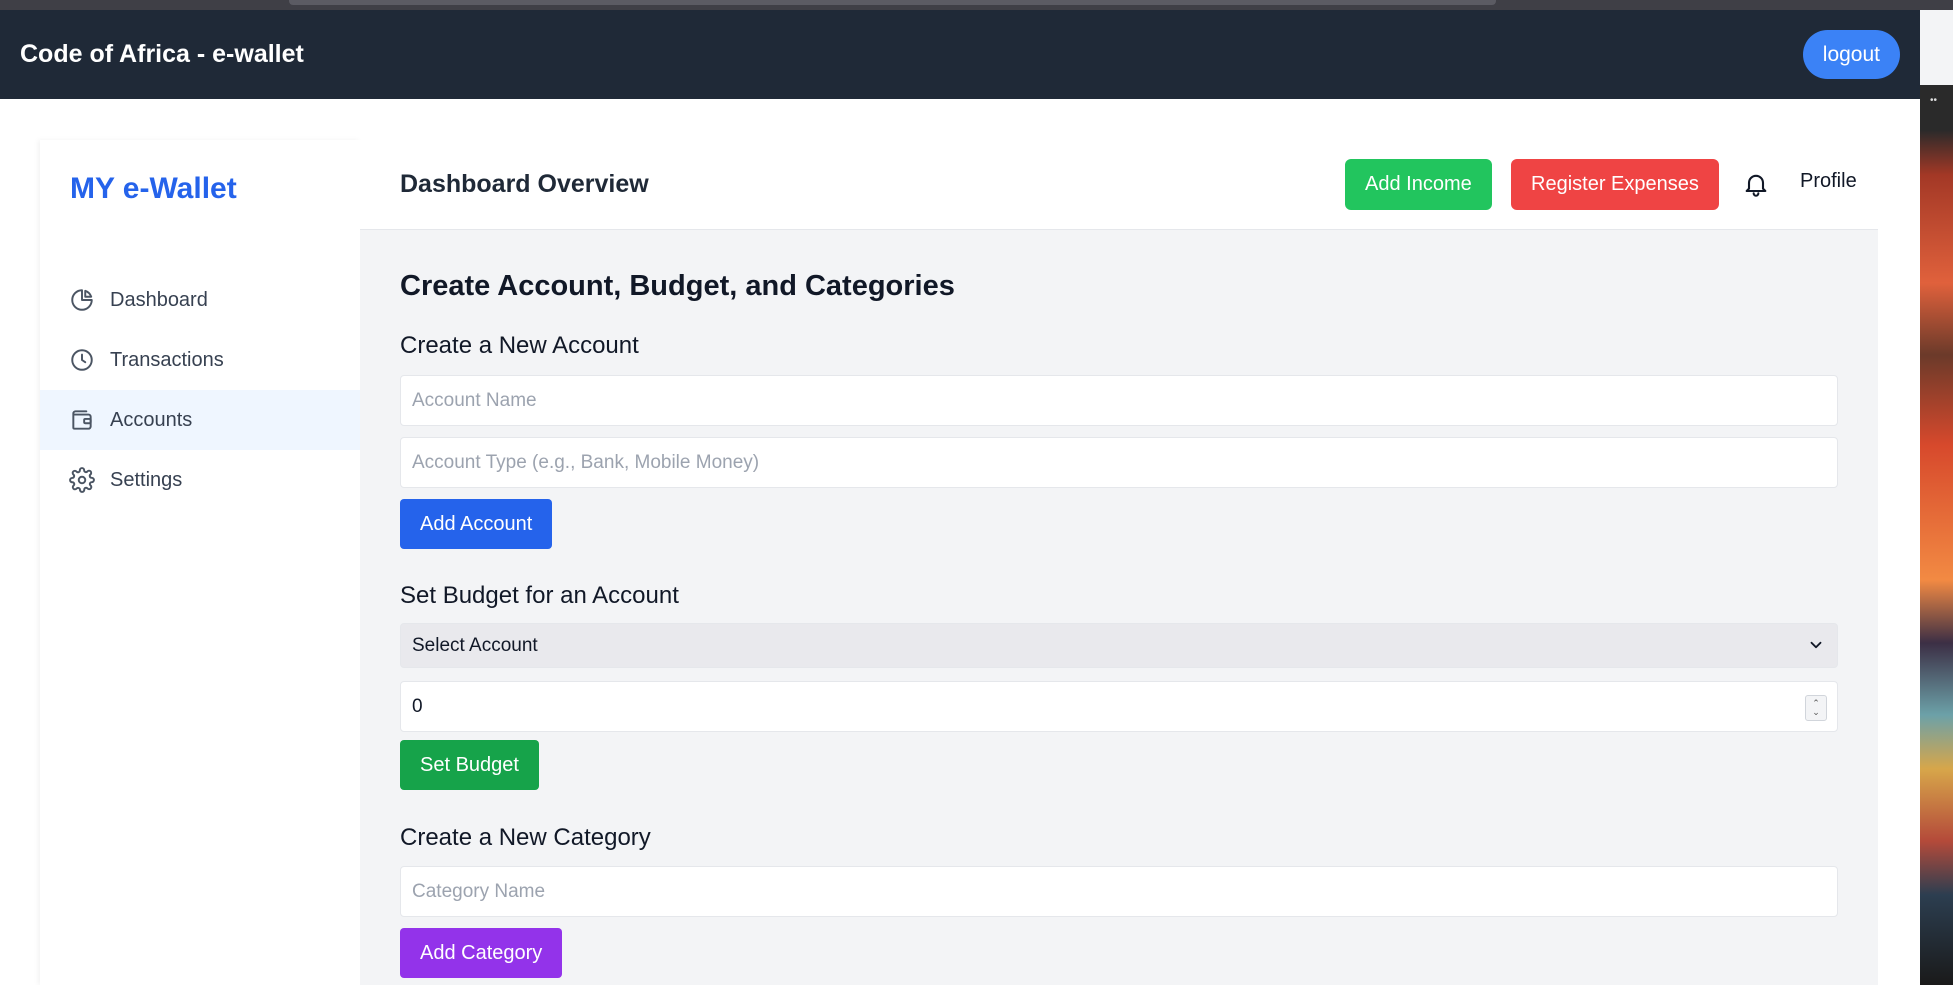  I want to click on sidebar-item-label: Dashboard, so click(159, 299).